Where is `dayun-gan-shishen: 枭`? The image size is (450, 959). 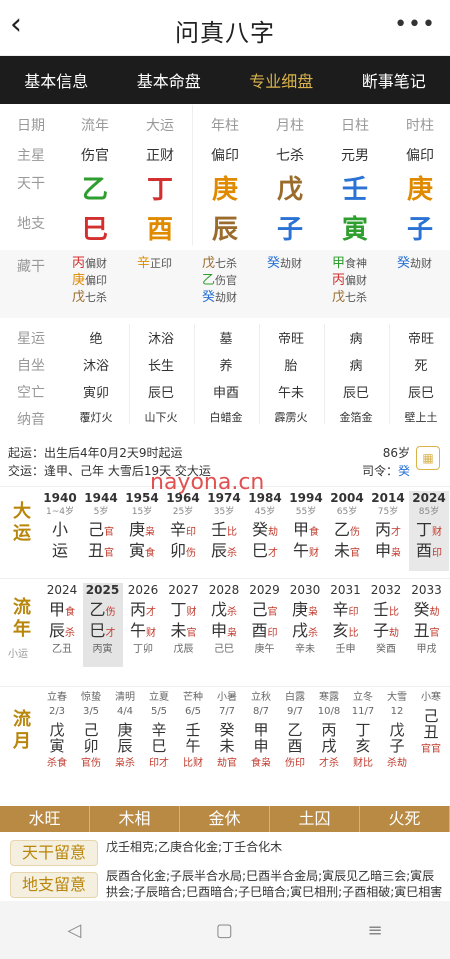
dayun-gan-shishen: 枭 is located at coordinates (150, 532).